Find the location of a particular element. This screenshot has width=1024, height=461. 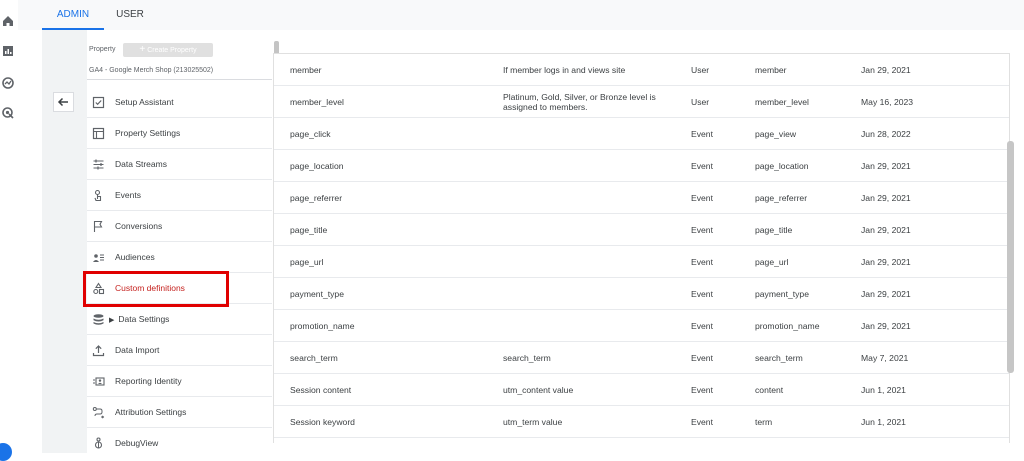

reports-icon is located at coordinates (8, 51).